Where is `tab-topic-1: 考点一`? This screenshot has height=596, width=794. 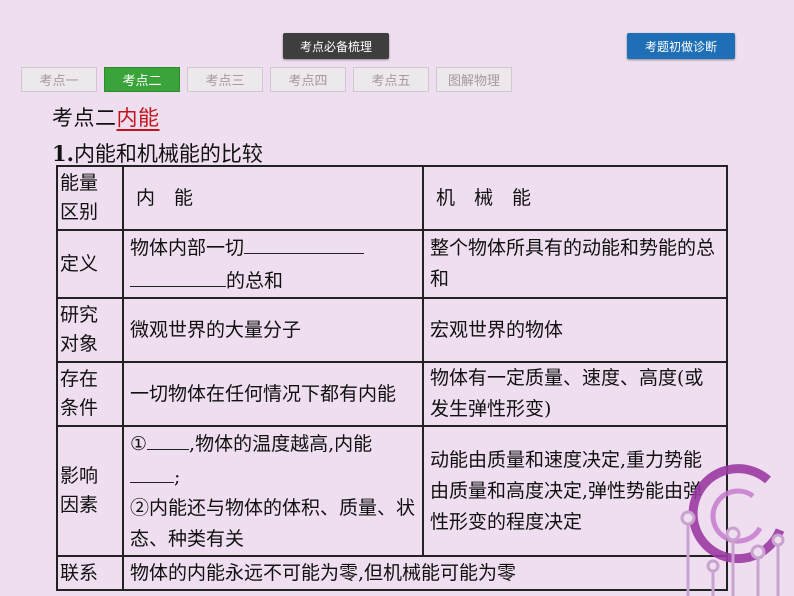 tab-topic-1: 考点一 is located at coordinates (59, 79).